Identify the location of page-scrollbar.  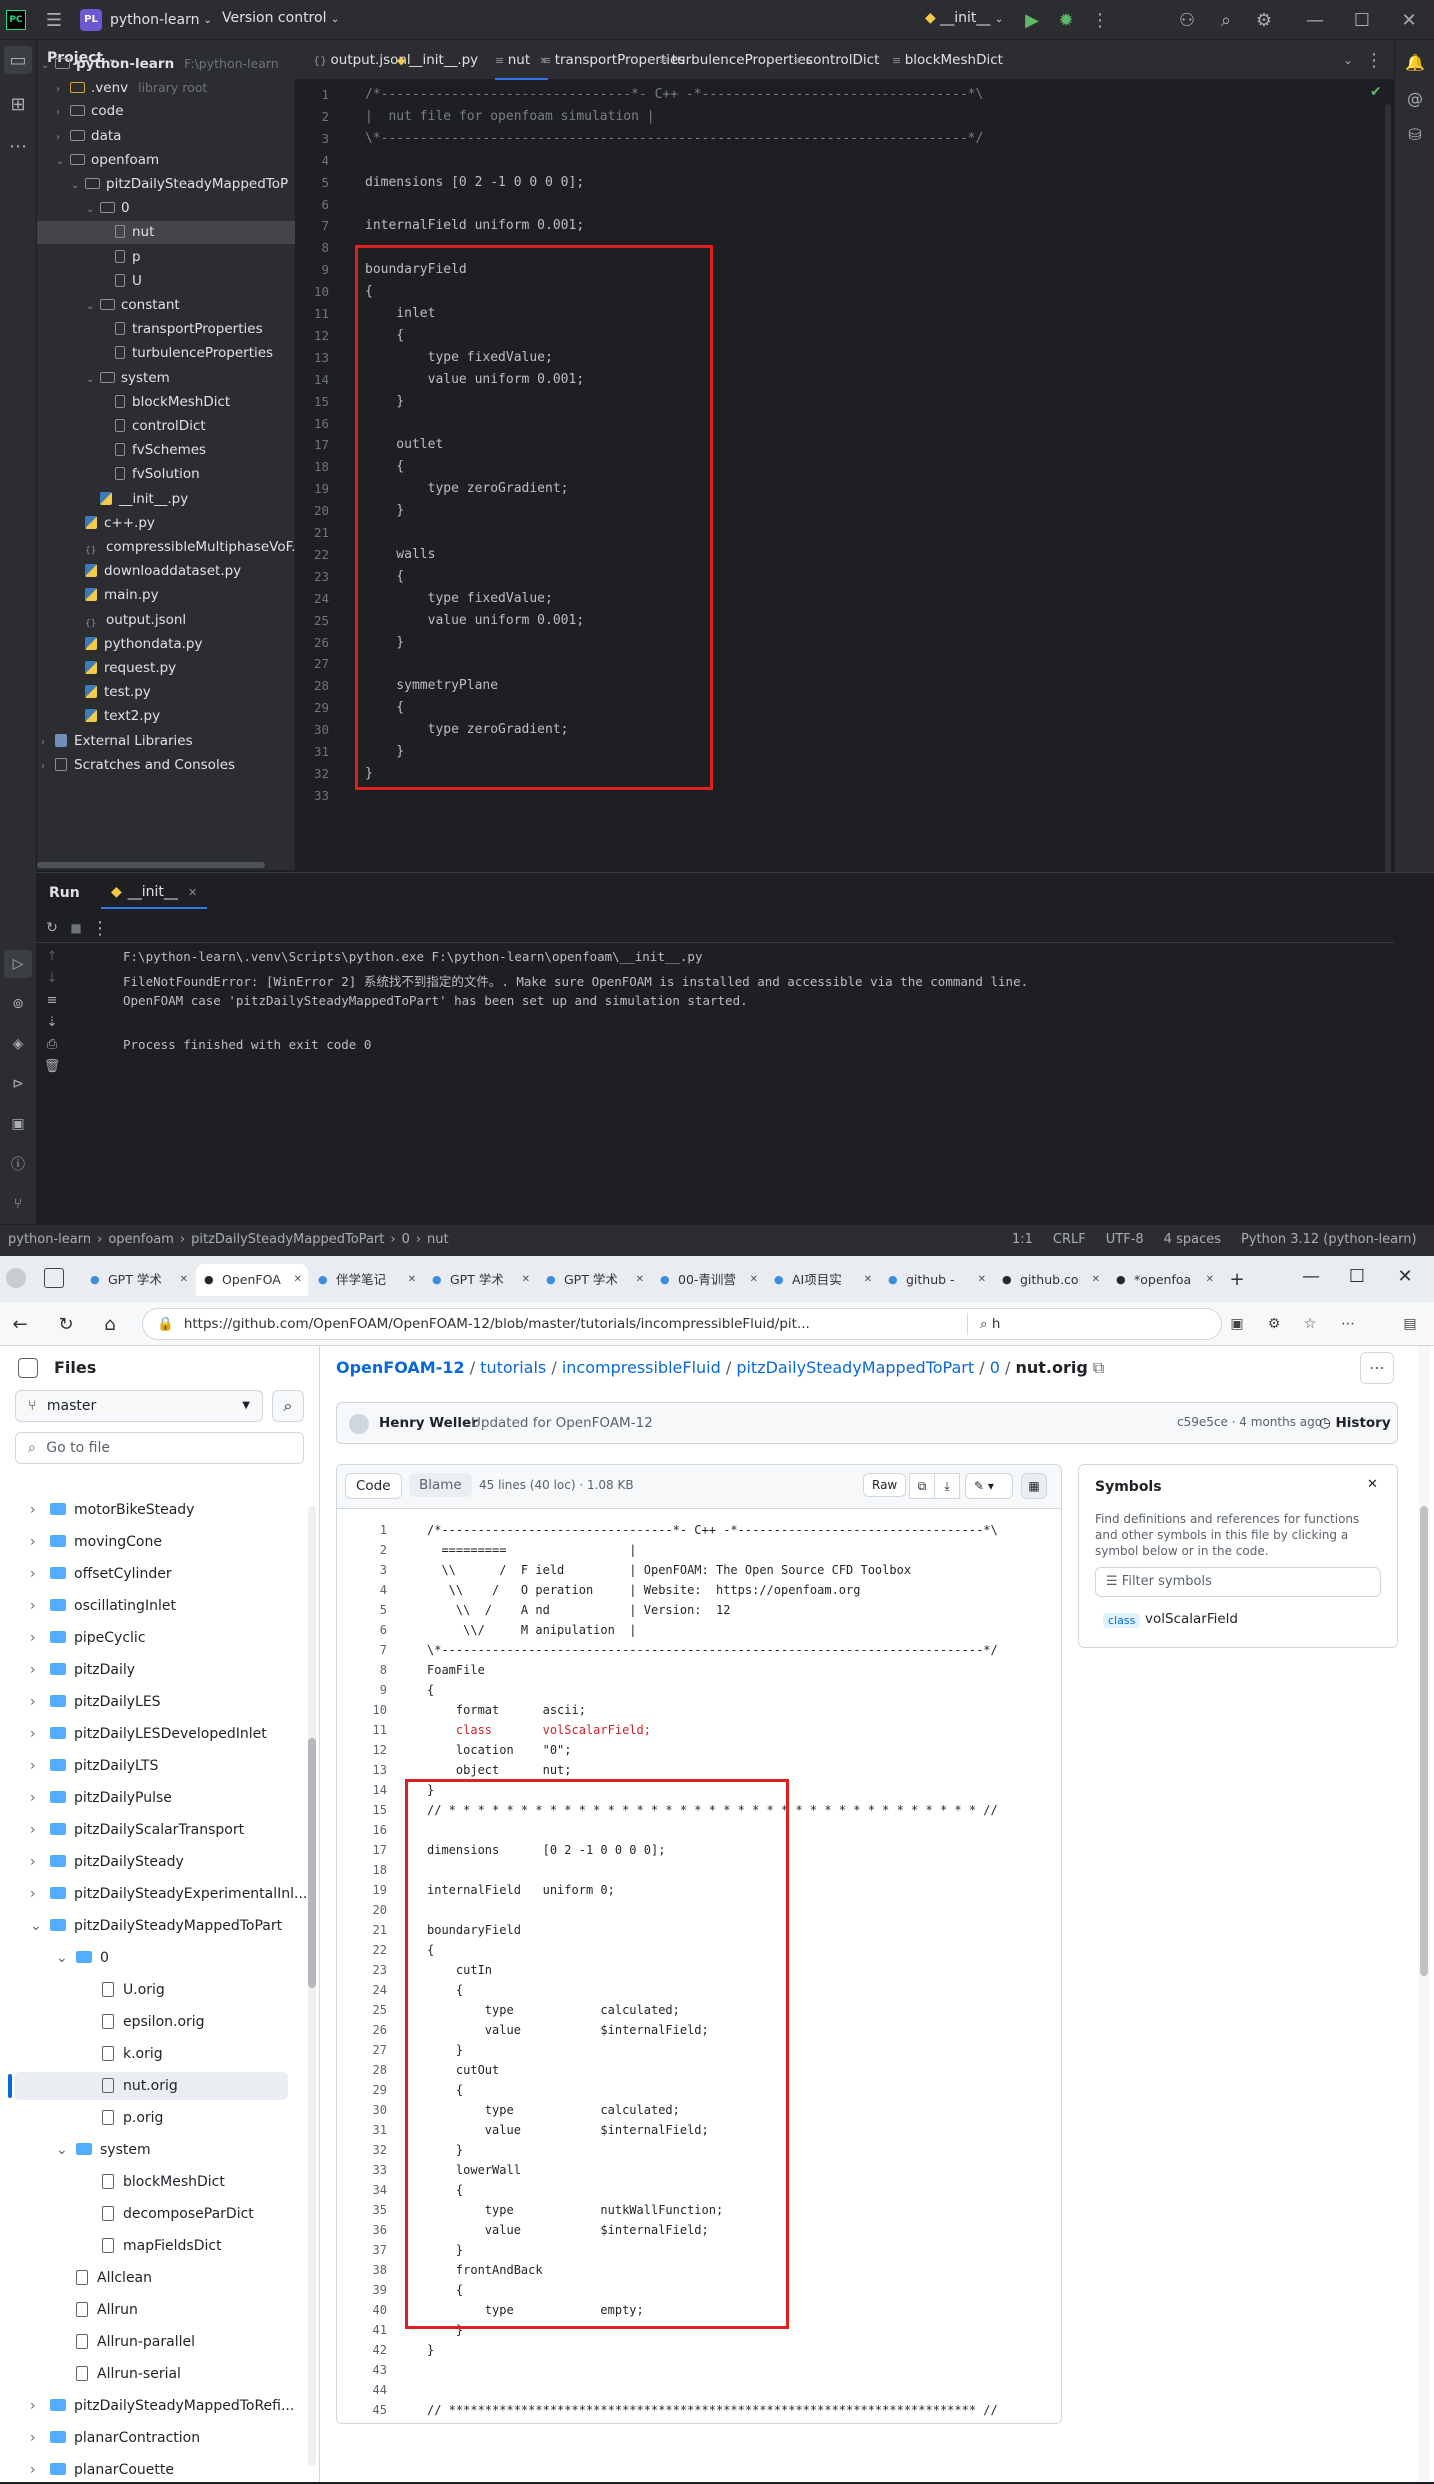
(1424, 1914).